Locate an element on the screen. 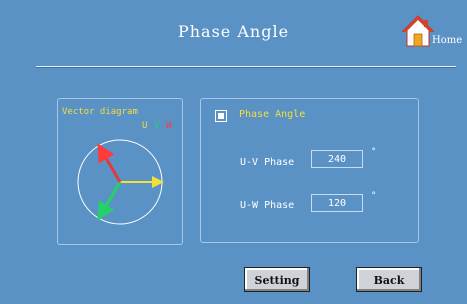 The width and height of the screenshot is (467, 304). vector-w is located at coordinates (109, 163).